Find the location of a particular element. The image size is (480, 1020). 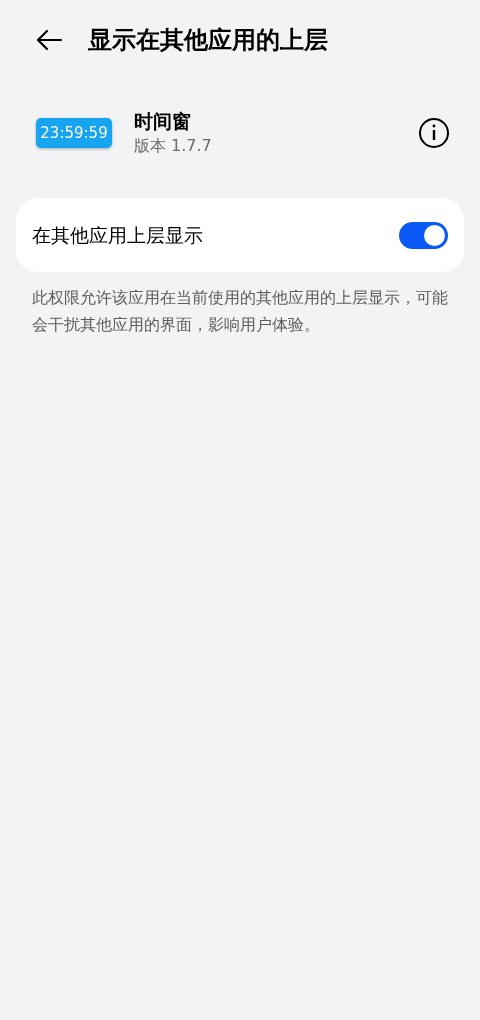

setting-label: 在其他应用上层显示 is located at coordinates (118, 235).